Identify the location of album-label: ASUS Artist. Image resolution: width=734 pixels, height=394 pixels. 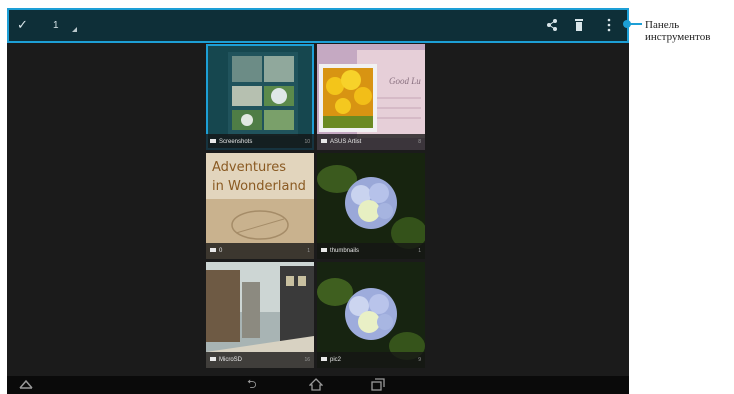
(371, 142).